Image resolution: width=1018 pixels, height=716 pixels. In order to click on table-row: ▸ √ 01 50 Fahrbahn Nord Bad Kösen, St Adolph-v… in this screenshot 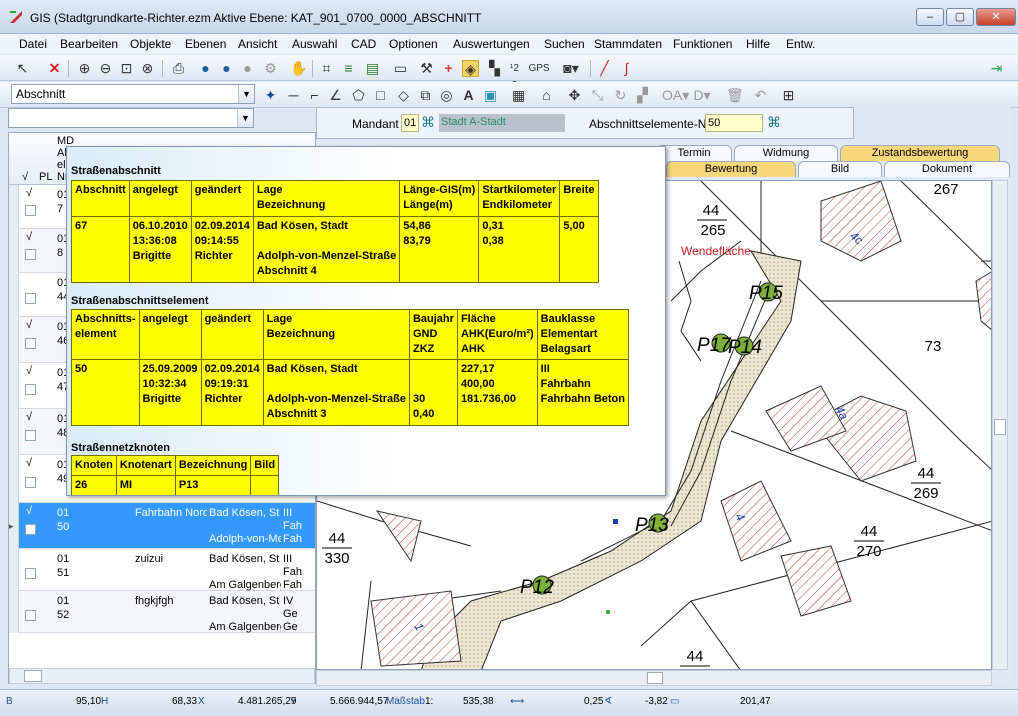, I will do `click(162, 526)`.